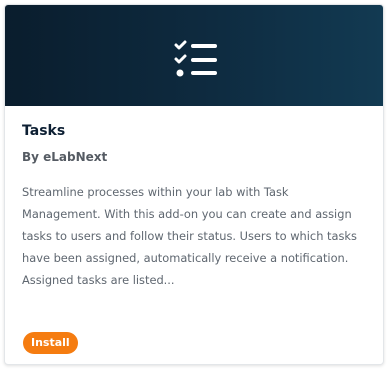 Image resolution: width=390 pixels, height=371 pixels. What do you see at coordinates (50, 343) in the screenshot?
I see `install-button: Install` at bounding box center [50, 343].